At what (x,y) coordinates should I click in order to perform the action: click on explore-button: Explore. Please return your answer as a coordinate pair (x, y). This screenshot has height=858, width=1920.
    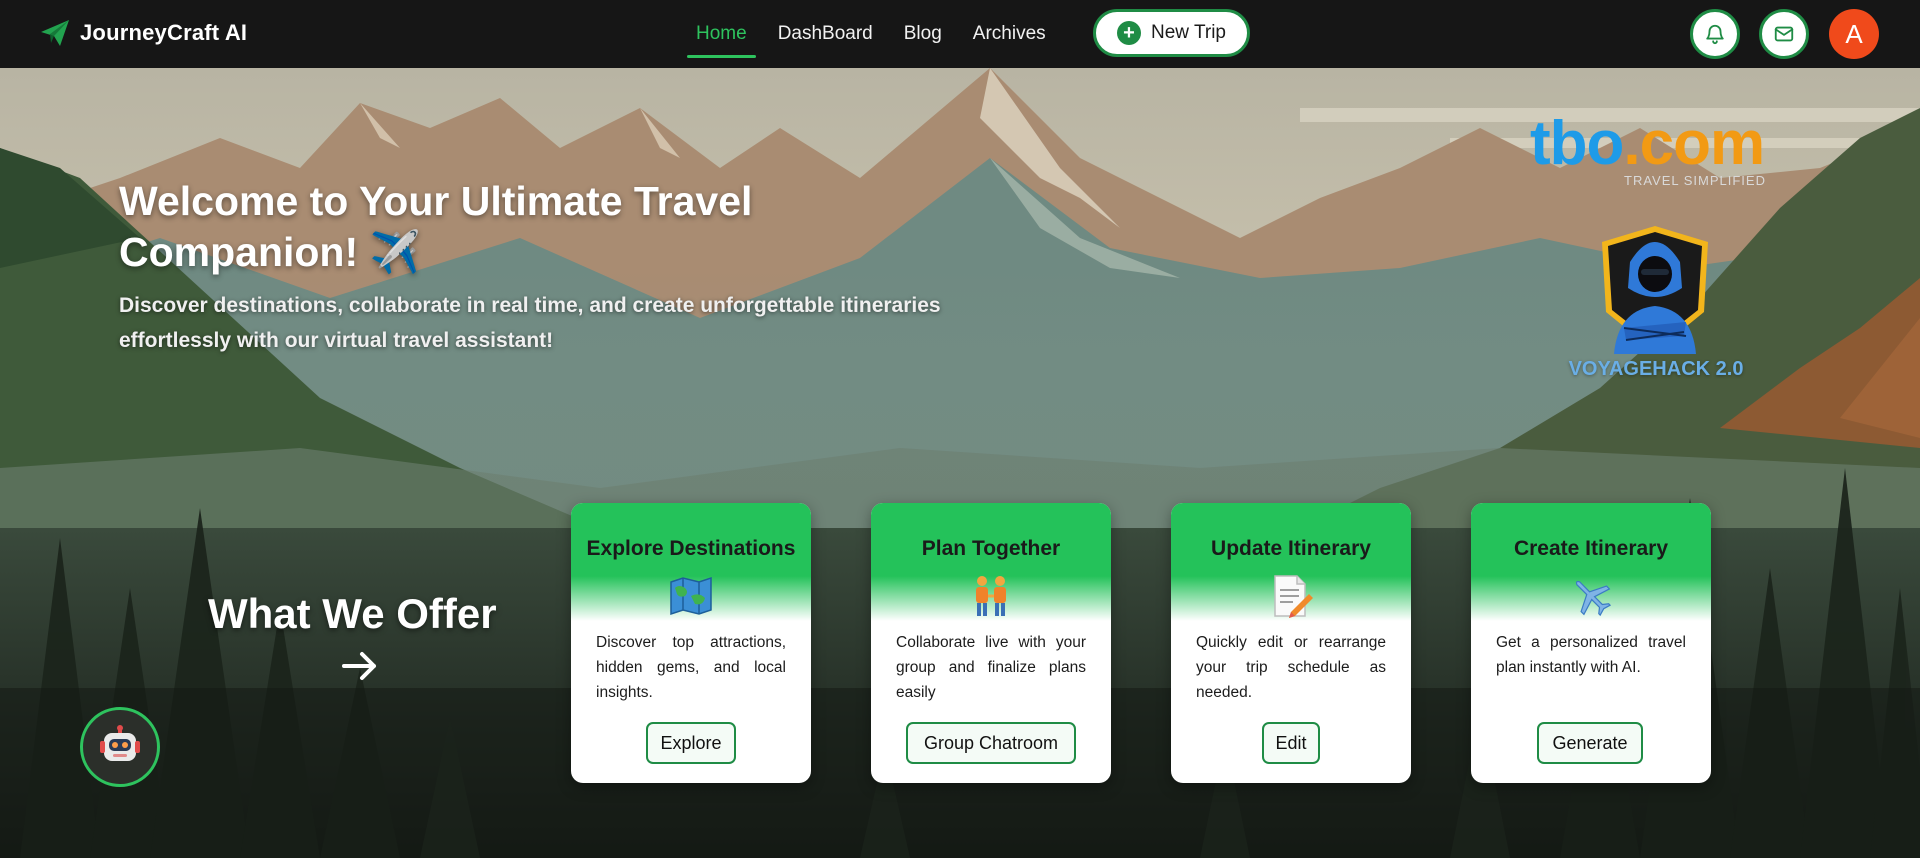
    Looking at the image, I should click on (691, 743).